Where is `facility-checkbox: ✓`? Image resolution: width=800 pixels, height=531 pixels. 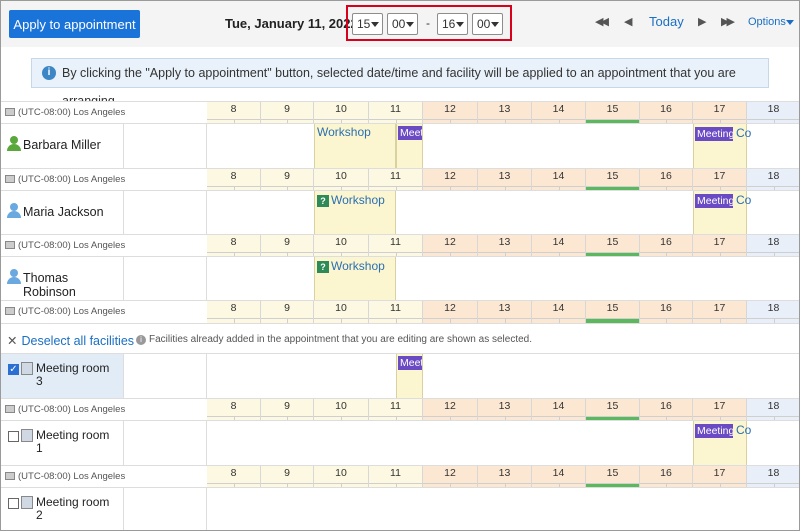
facility-checkbox: ✓ is located at coordinates (13, 369).